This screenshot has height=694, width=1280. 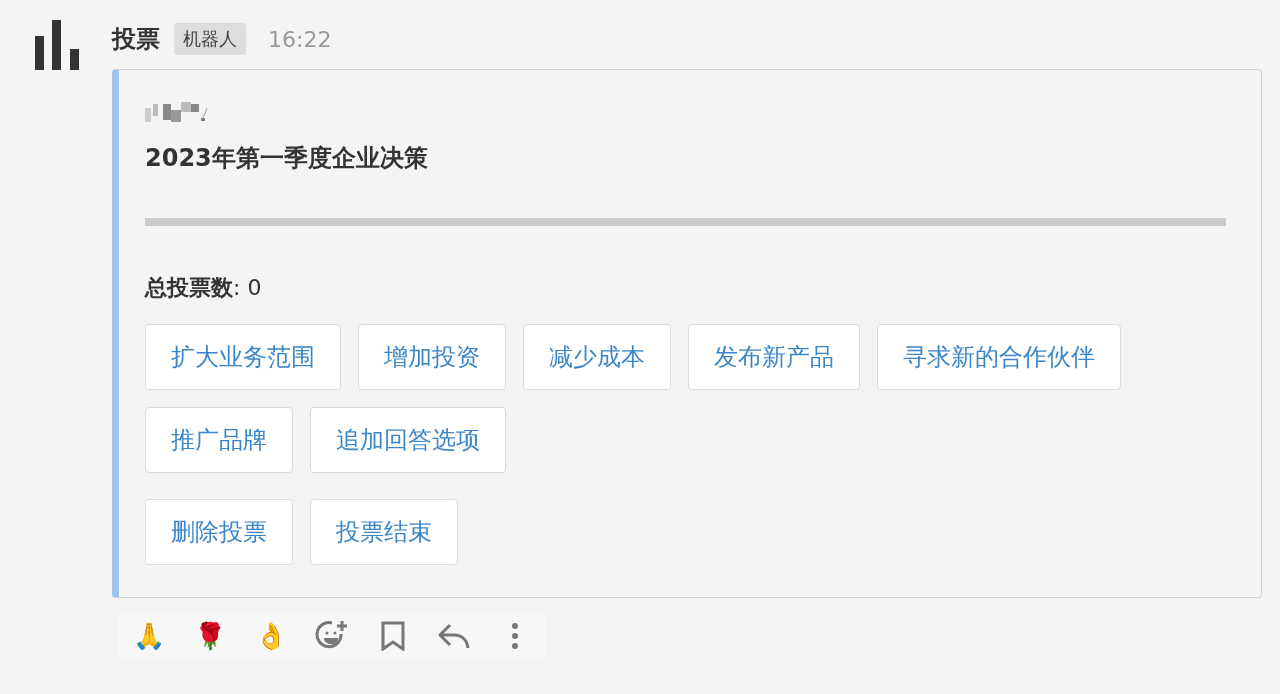 I want to click on option-button: 增加投资, so click(x=432, y=357).